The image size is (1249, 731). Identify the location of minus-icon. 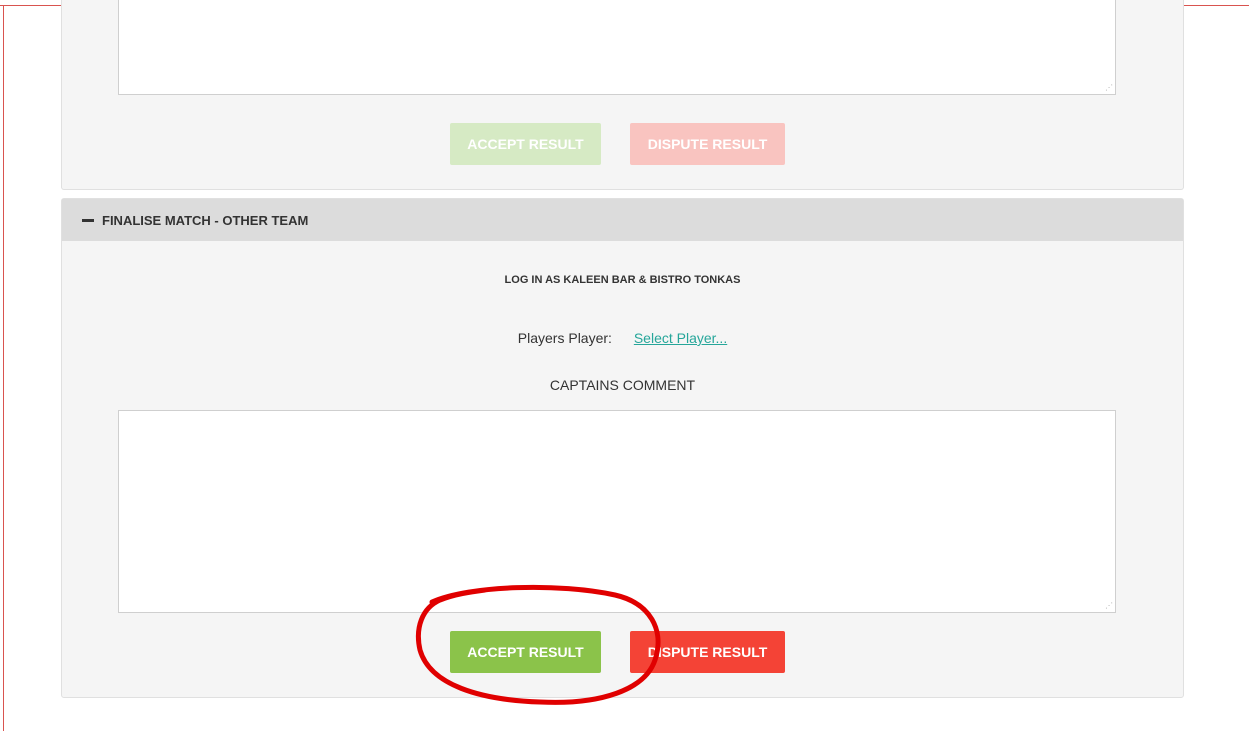
(88, 220).